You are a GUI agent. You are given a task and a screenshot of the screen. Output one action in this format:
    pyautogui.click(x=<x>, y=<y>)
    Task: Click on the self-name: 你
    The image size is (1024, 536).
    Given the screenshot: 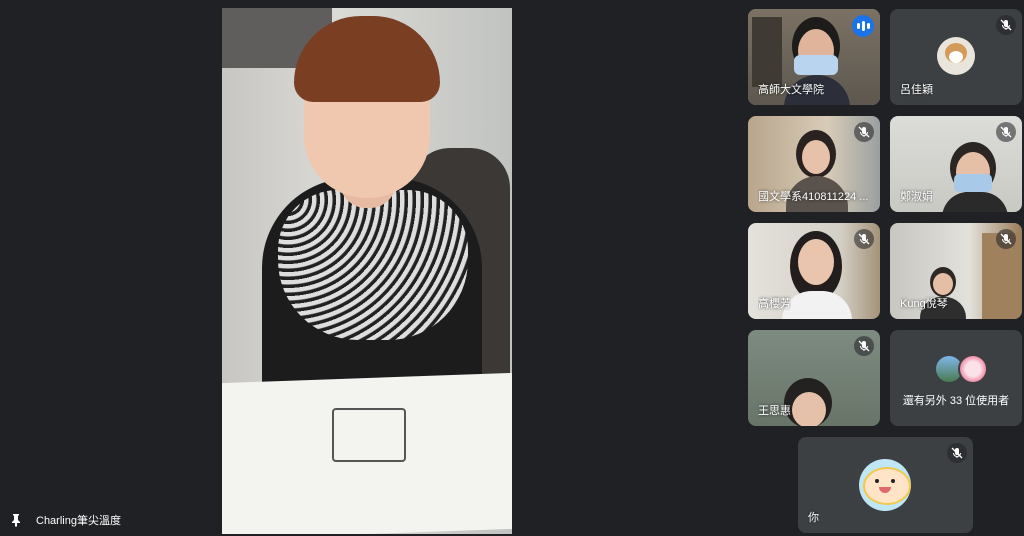 What is the action you would take?
    pyautogui.click(x=813, y=518)
    